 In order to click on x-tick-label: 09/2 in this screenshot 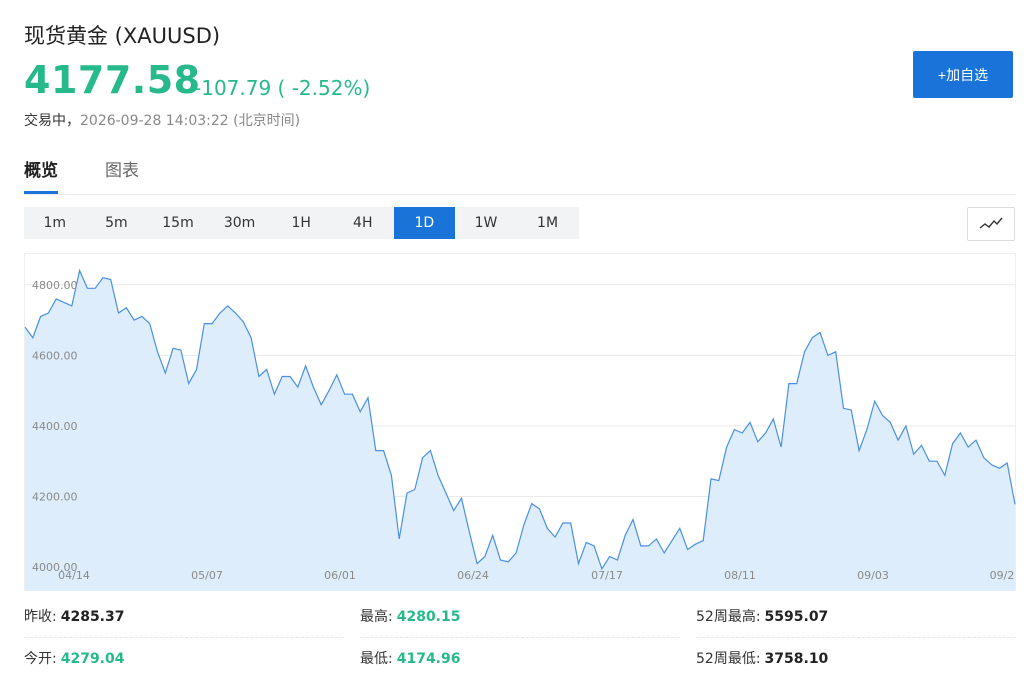, I will do `click(1002, 575)`.